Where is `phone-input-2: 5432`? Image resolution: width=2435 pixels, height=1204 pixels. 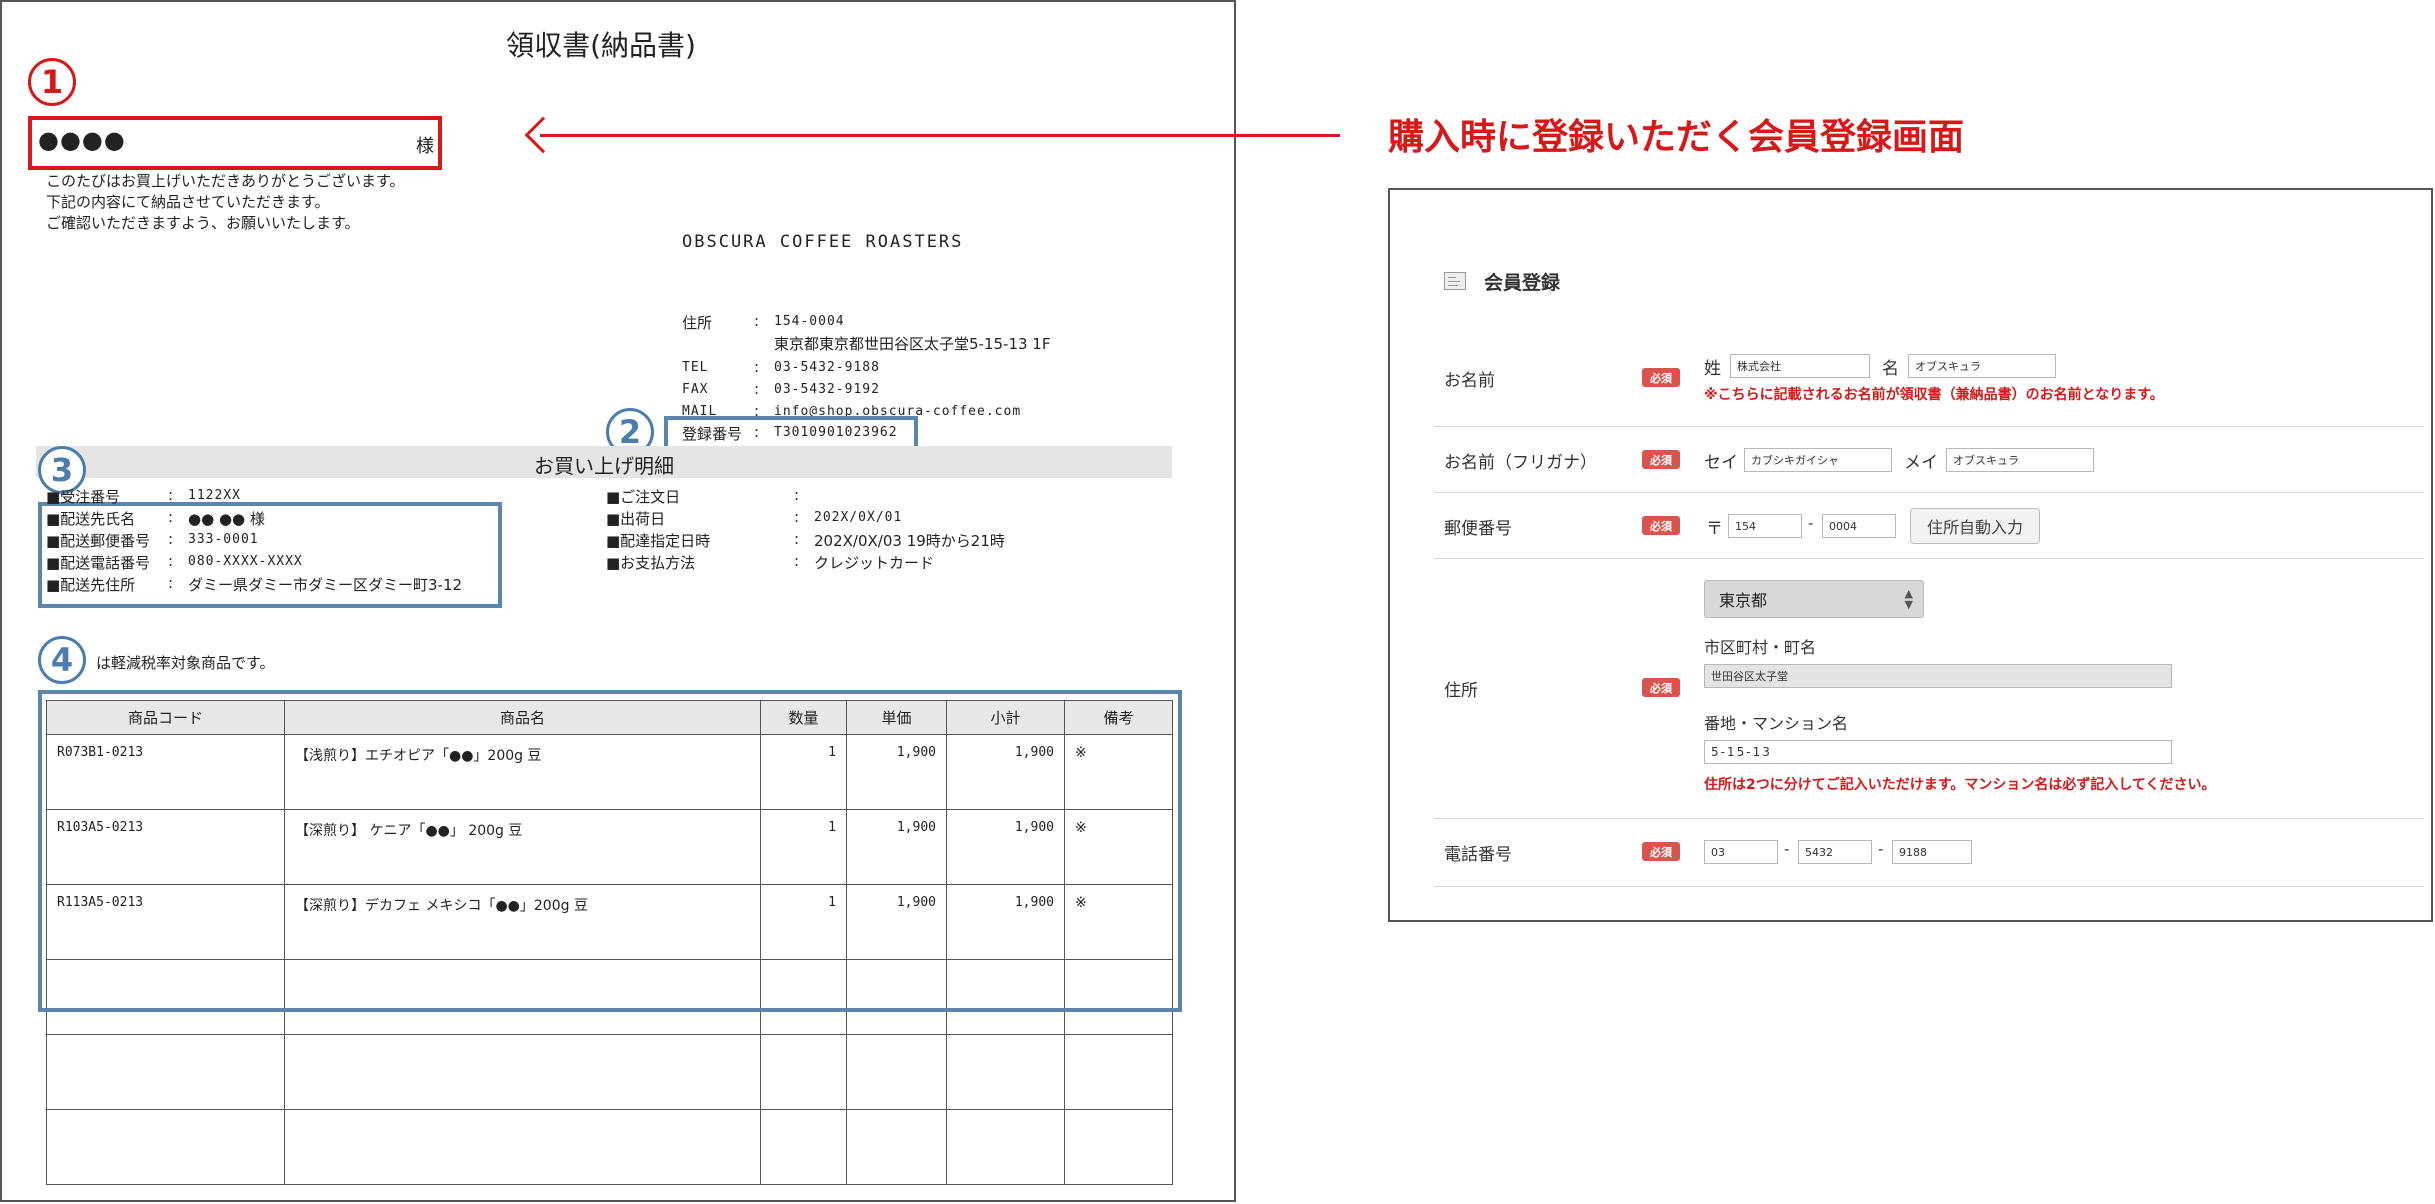
phone-input-2: 5432 is located at coordinates (1835, 852).